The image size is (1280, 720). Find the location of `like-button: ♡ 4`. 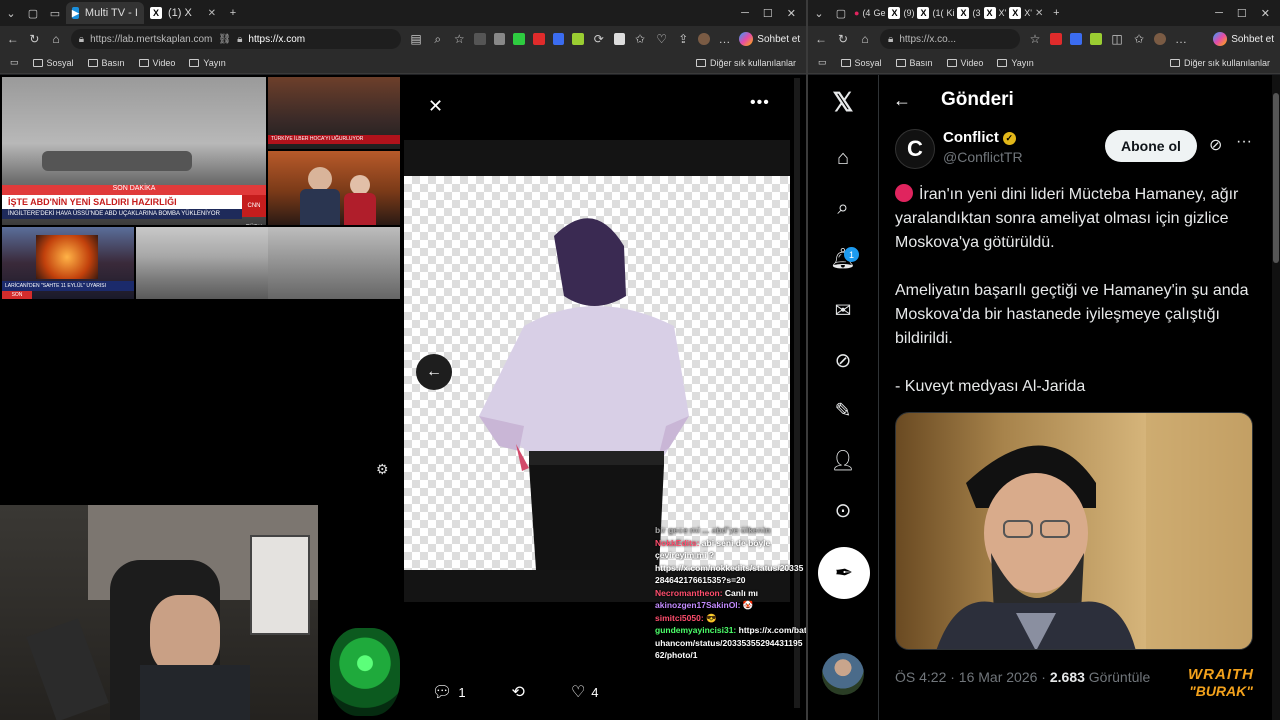

like-button: ♡ 4 is located at coordinates (585, 692).